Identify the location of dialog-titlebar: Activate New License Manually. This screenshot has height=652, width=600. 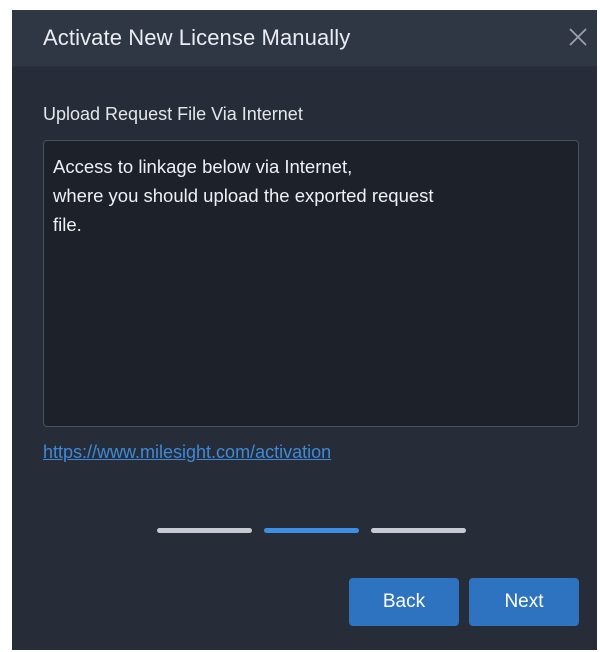
(304, 38).